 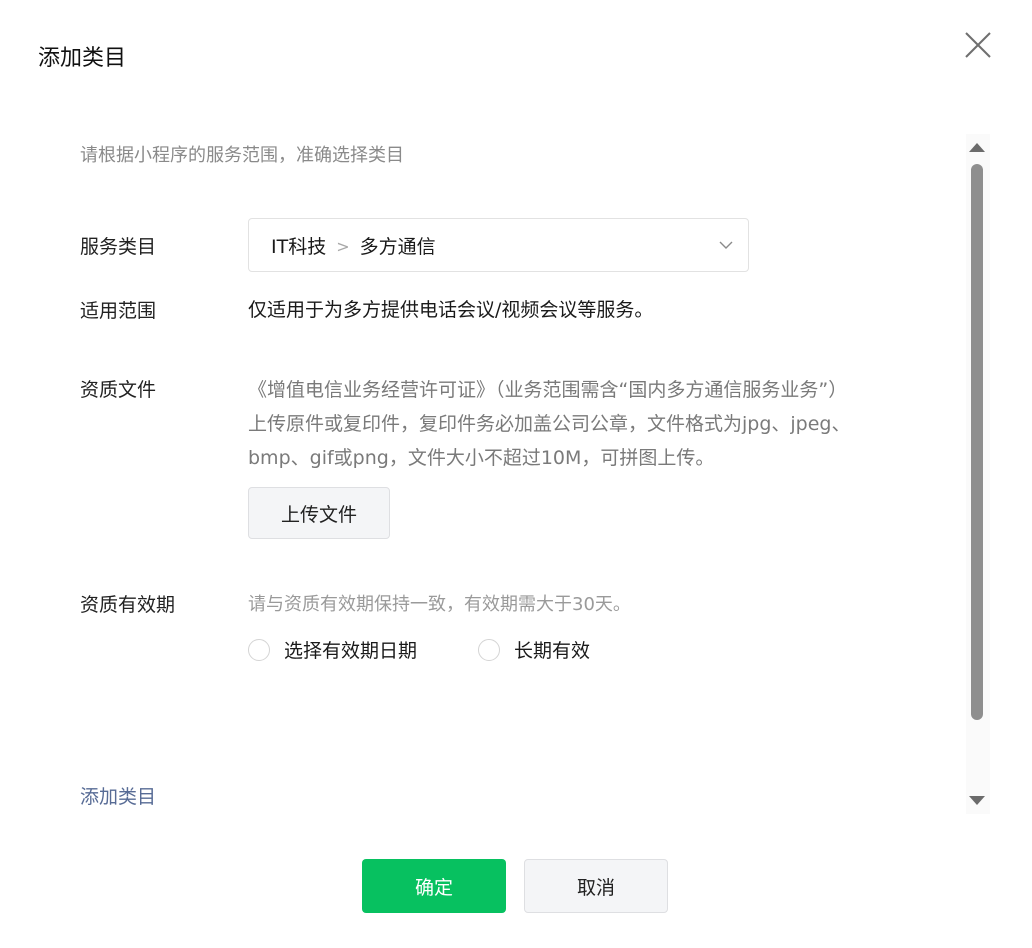 I want to click on intro-text: 请根据小程序的服务范围，准确选择类目, so click(x=242, y=155).